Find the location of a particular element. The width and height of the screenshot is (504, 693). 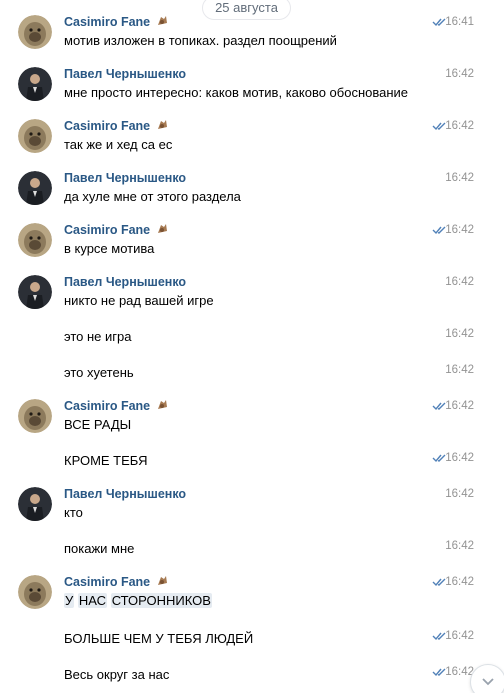

message-text: никто не рад вашей игре is located at coordinates (139, 300).